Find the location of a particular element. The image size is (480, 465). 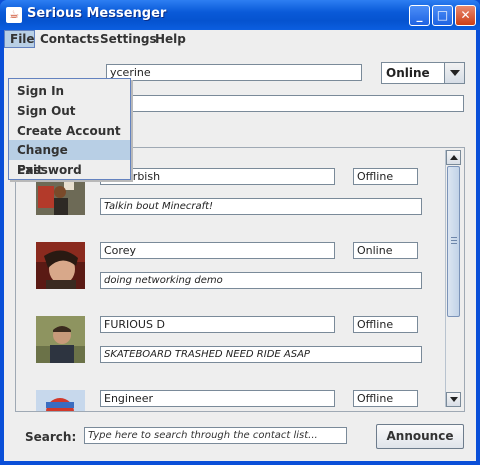

menu-file: File is located at coordinates (19, 39).